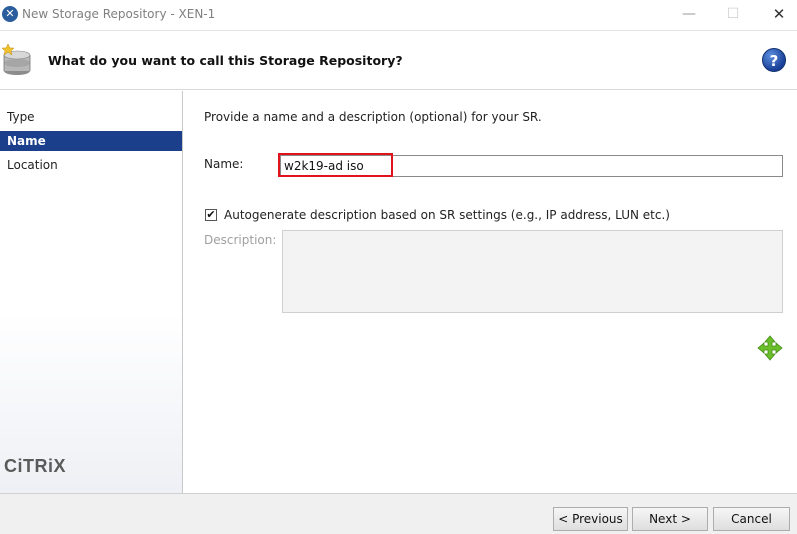  Describe the element at coordinates (532, 271) in the screenshot. I see `description-field` at that location.